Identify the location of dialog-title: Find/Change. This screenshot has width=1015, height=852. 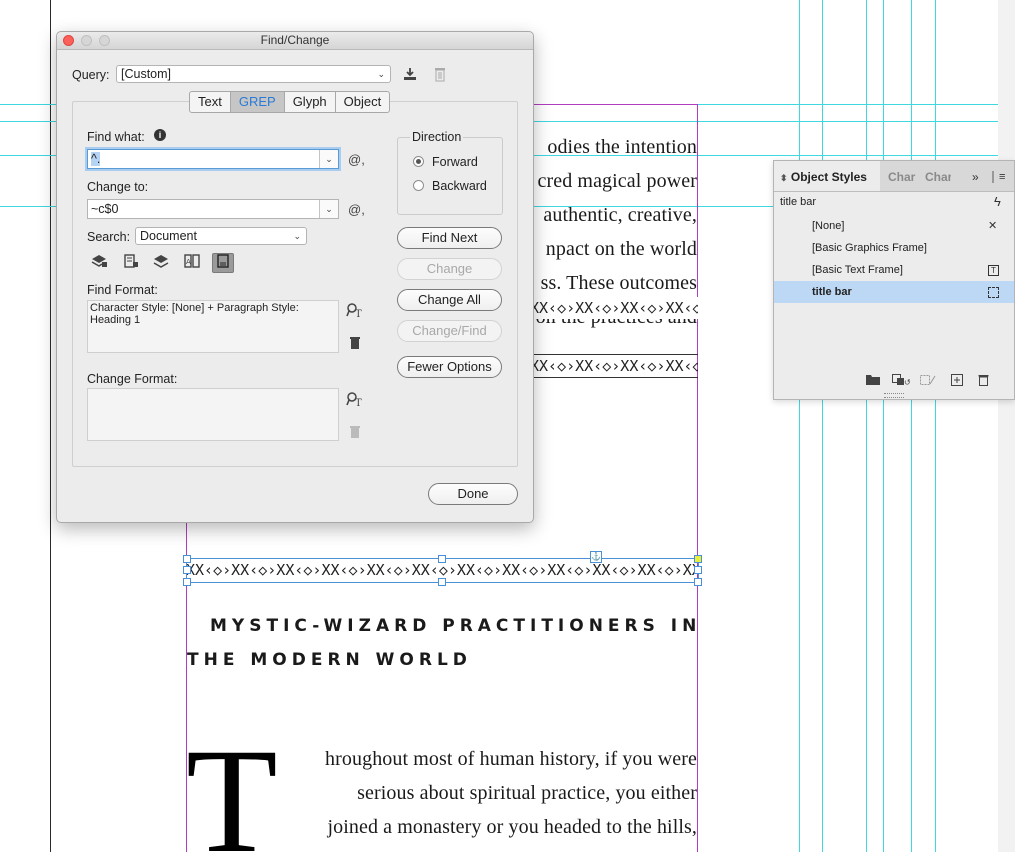
(295, 40).